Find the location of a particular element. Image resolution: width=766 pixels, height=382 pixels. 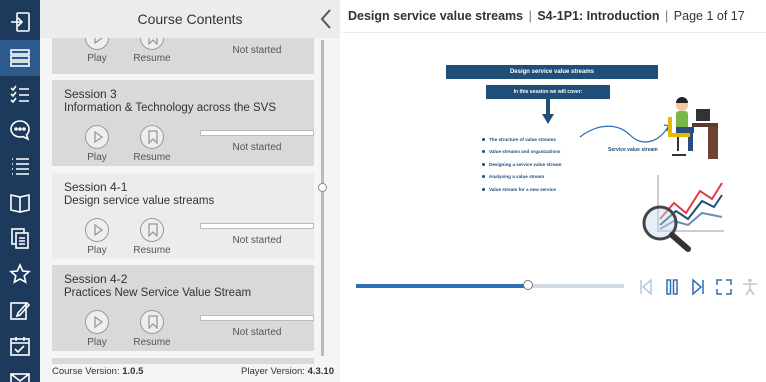

exit-icon is located at coordinates (20, 22).